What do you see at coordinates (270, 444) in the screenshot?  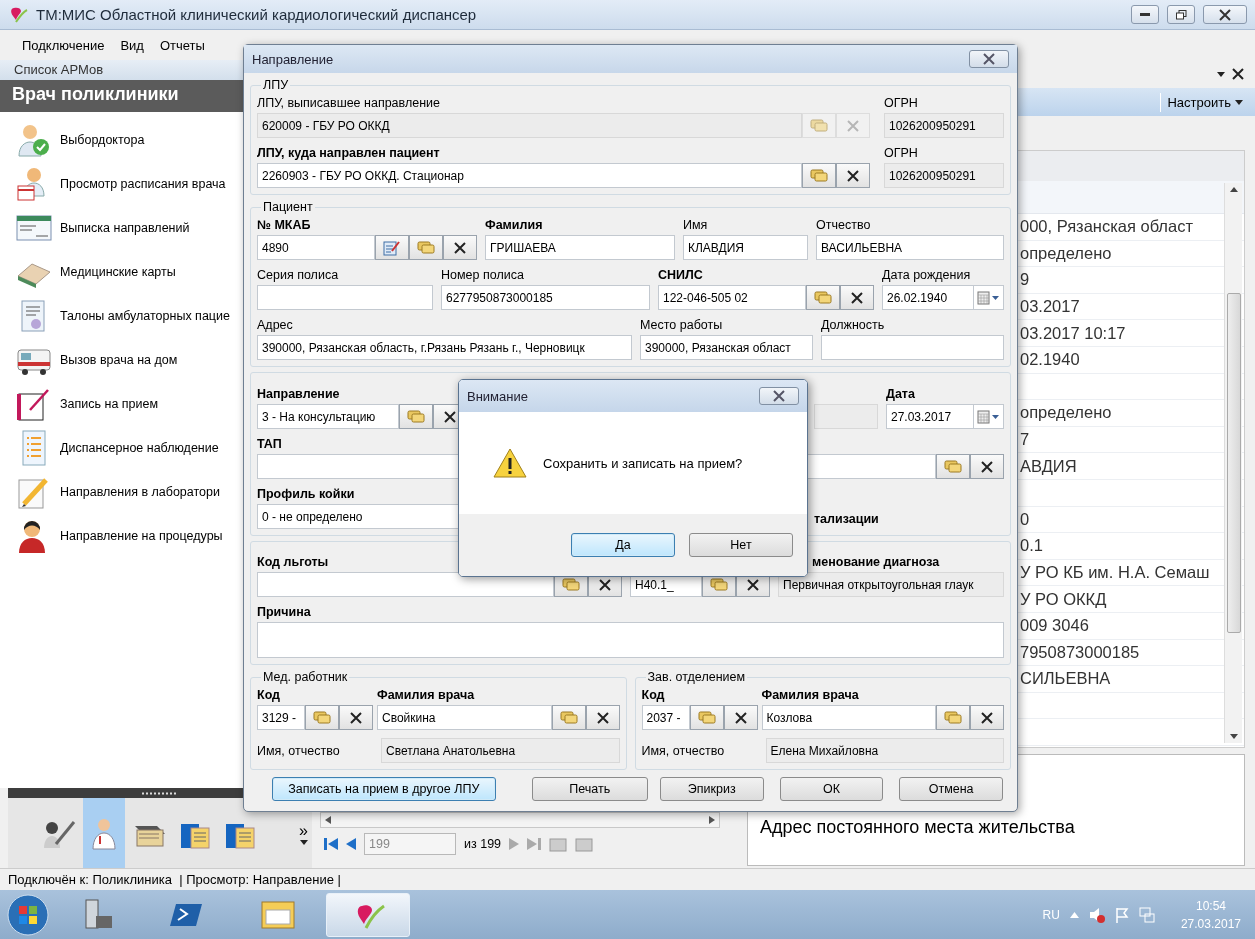 I see `field-label: ТАП` at bounding box center [270, 444].